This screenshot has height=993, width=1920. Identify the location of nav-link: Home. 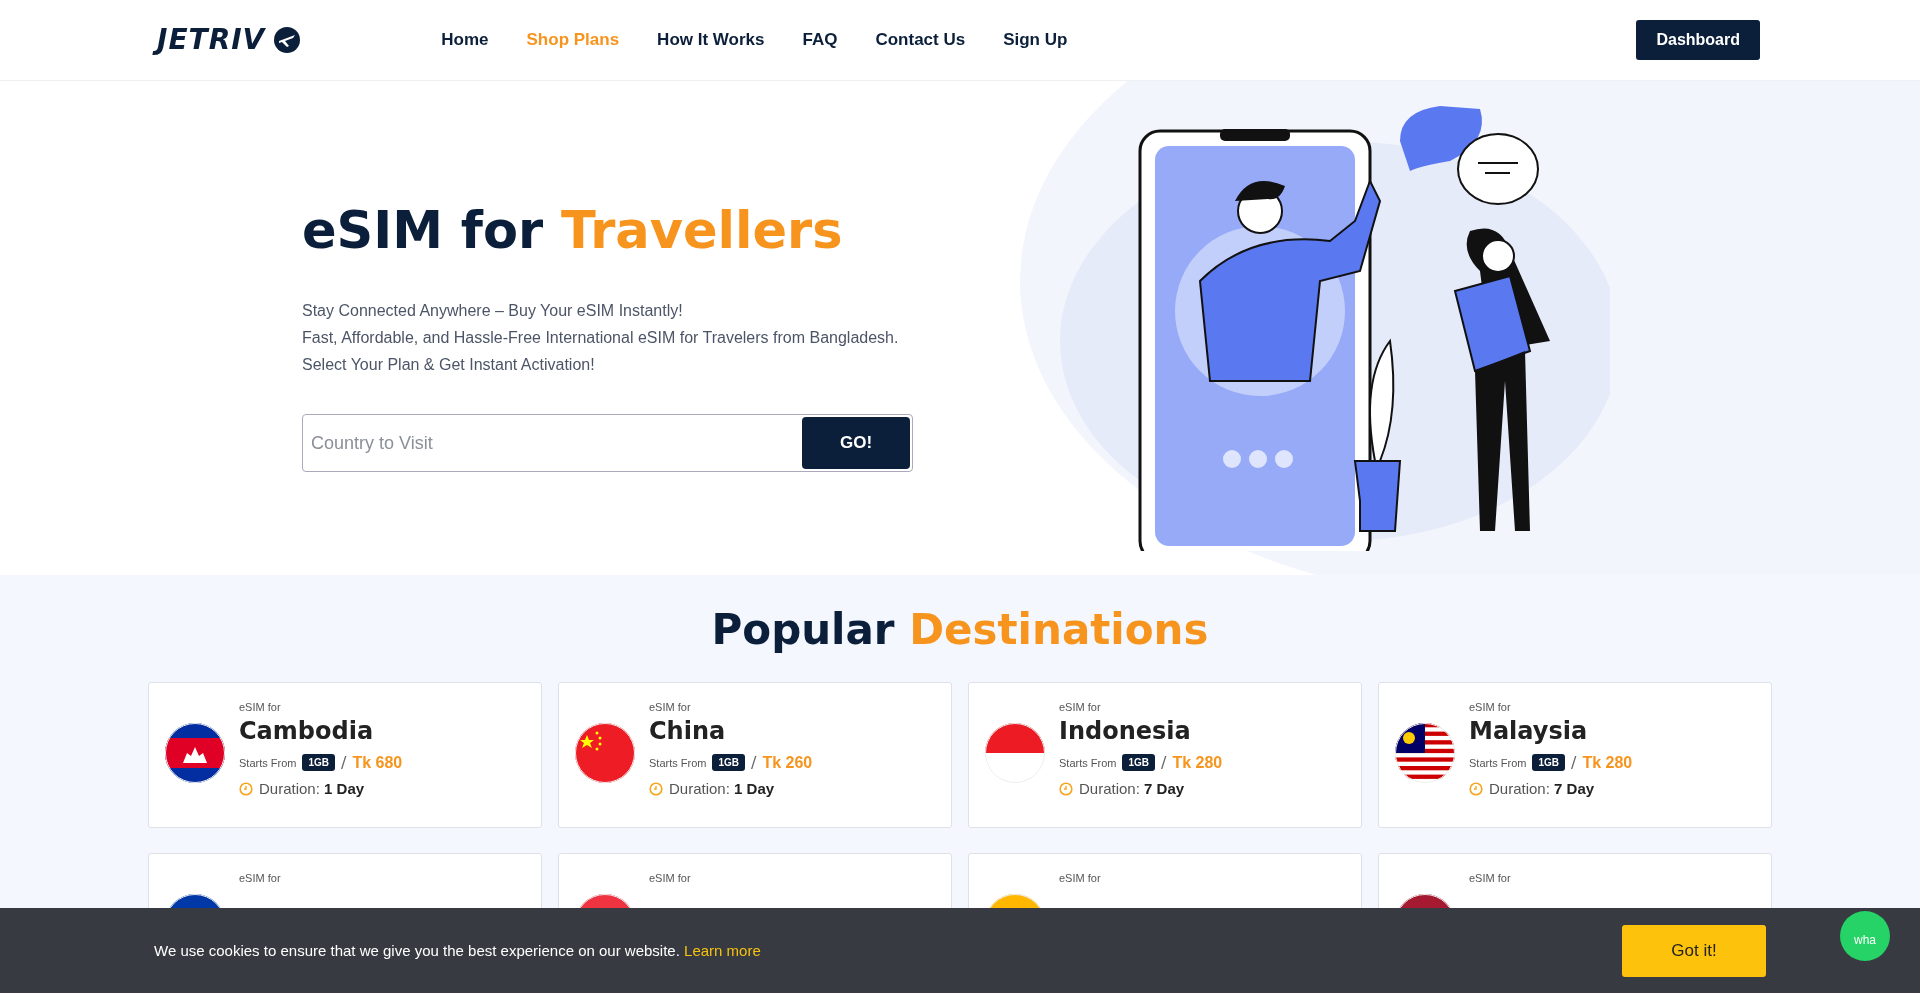
(465, 40).